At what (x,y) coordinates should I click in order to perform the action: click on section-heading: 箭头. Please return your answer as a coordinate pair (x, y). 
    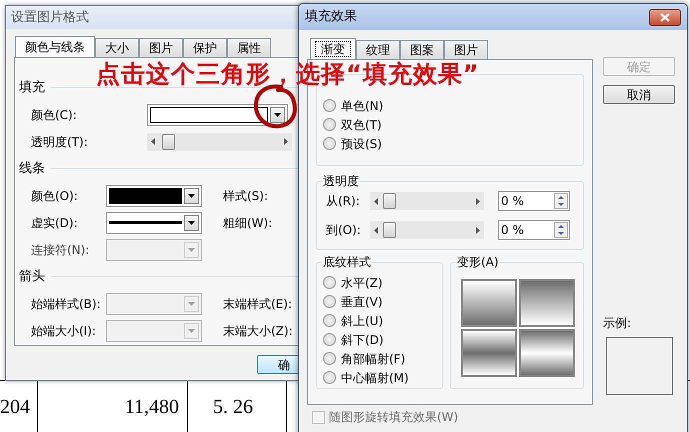
    Looking at the image, I should click on (32, 277).